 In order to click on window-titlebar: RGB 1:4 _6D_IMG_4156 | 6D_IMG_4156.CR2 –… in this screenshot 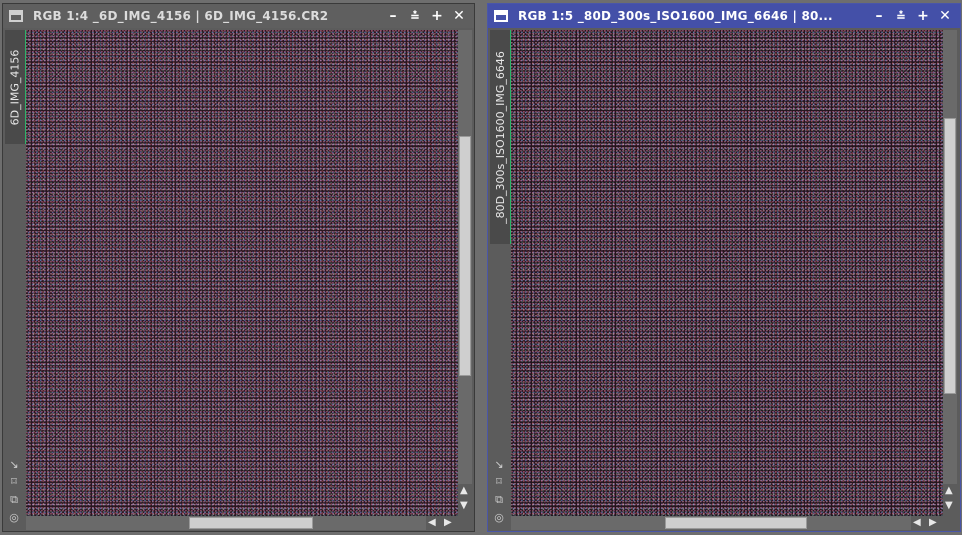, I will do `click(238, 16)`.